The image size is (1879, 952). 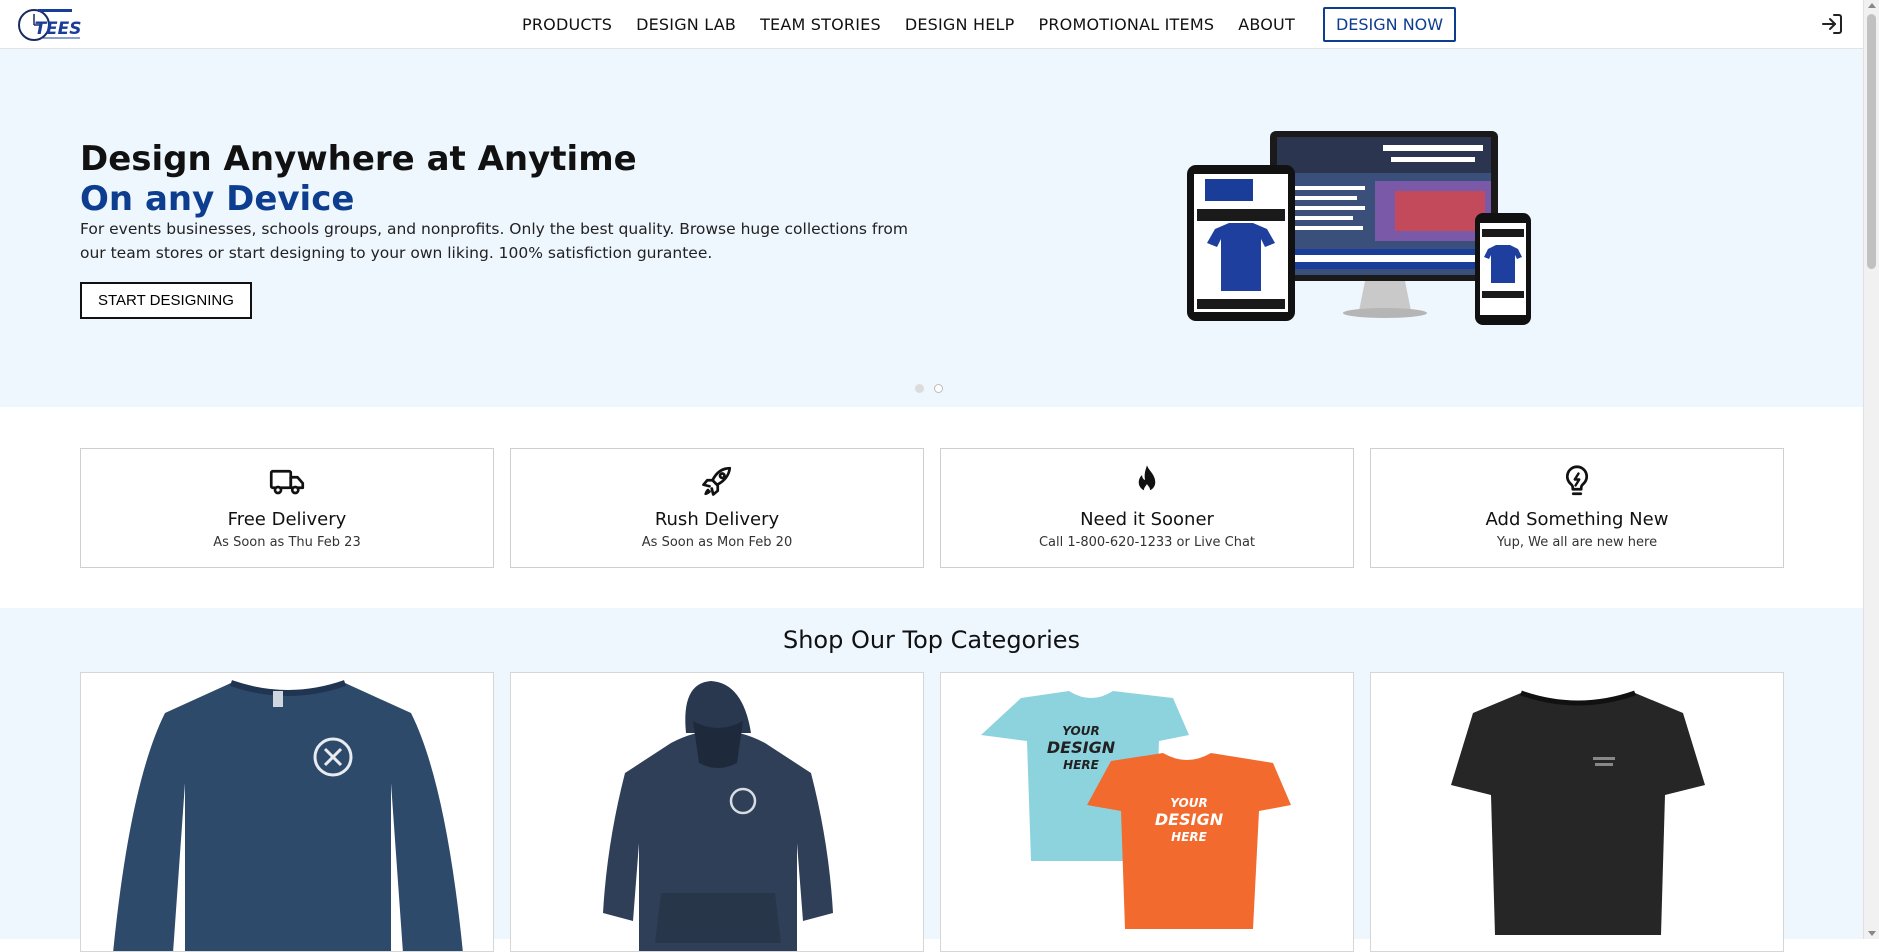 What do you see at coordinates (287, 482) in the screenshot?
I see `truck-icon` at bounding box center [287, 482].